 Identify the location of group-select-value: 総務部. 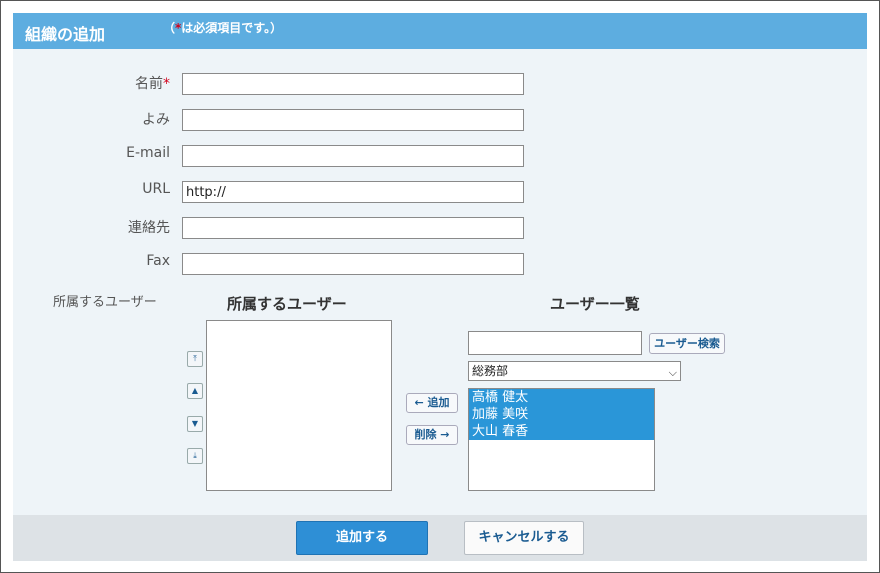
(490, 371).